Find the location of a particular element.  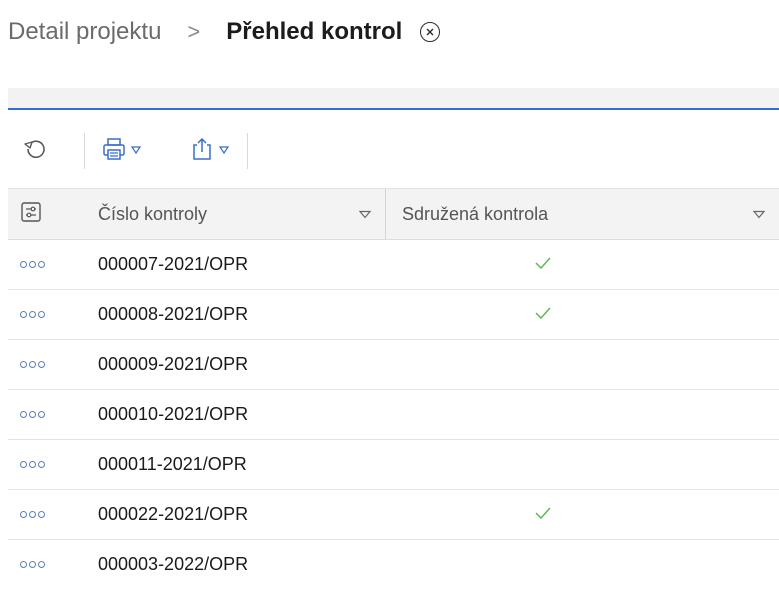

refresh-button is located at coordinates (36, 151).